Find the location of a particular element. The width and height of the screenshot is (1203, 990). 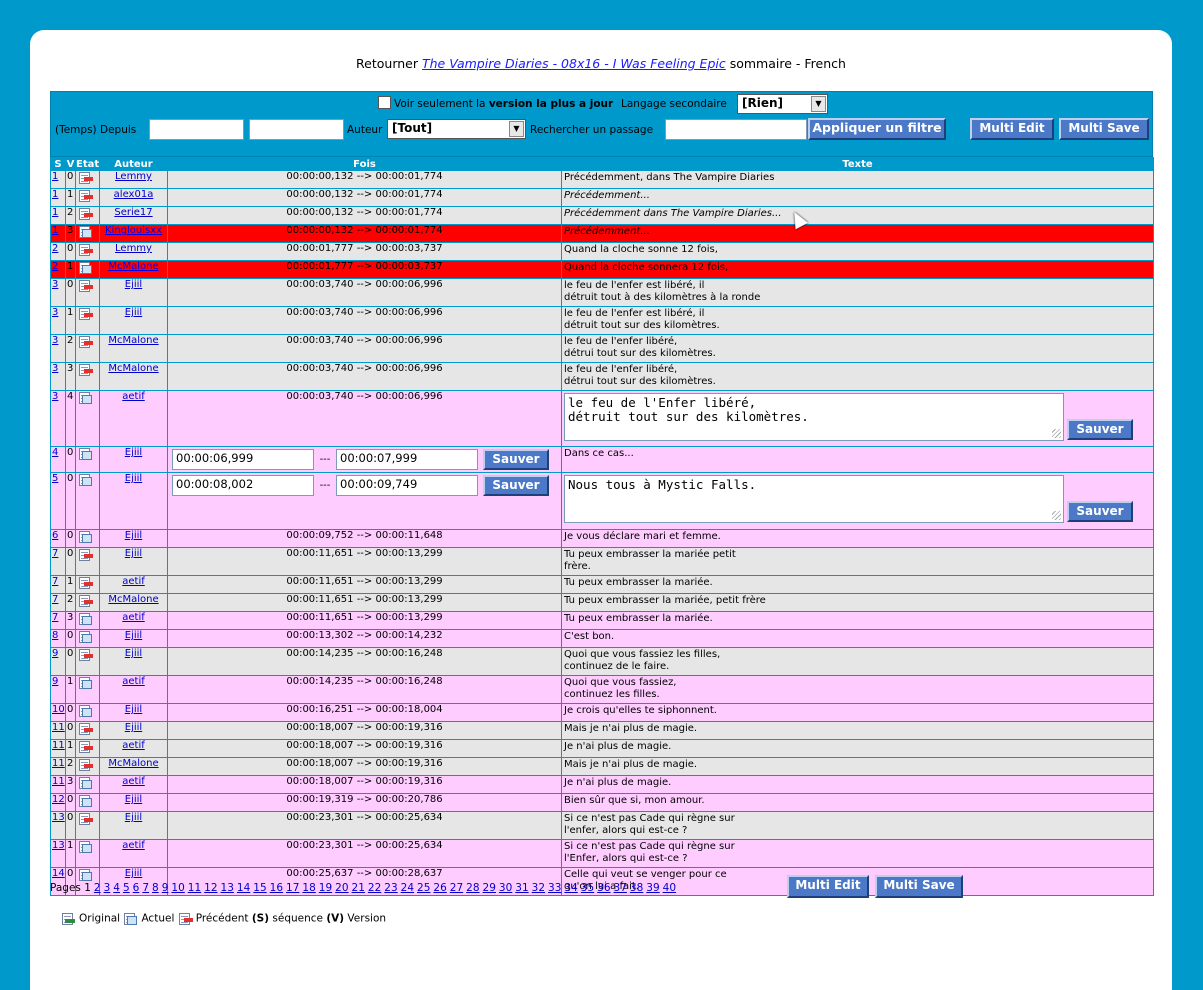

page-link: 32 is located at coordinates (538, 888).